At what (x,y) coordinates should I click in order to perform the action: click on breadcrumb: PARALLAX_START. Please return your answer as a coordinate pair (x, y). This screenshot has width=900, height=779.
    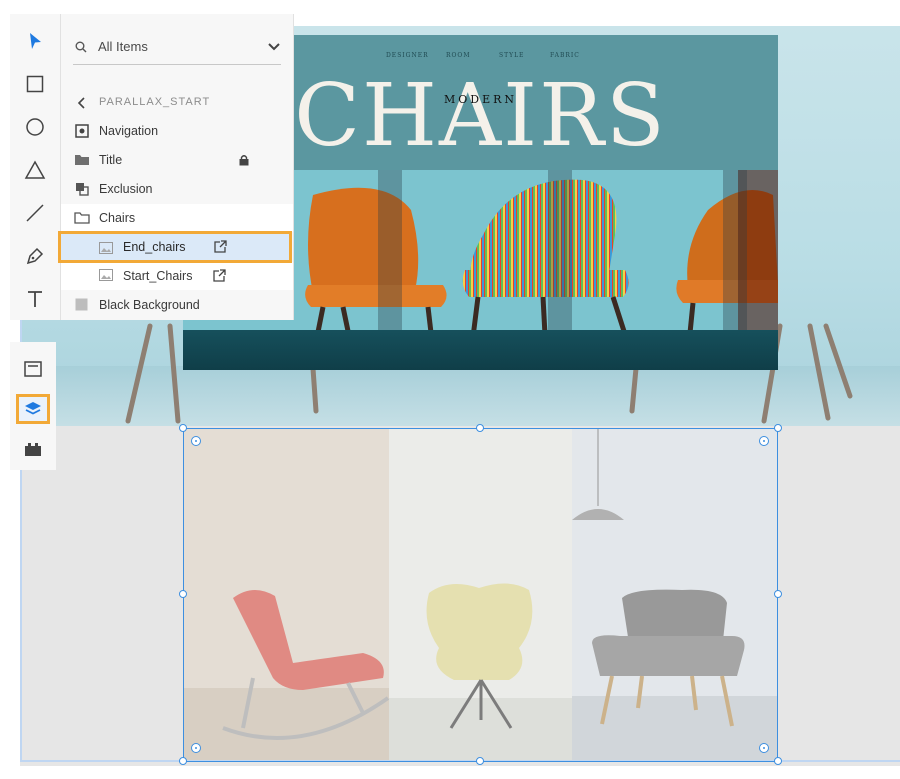
    Looking at the image, I should click on (177, 103).